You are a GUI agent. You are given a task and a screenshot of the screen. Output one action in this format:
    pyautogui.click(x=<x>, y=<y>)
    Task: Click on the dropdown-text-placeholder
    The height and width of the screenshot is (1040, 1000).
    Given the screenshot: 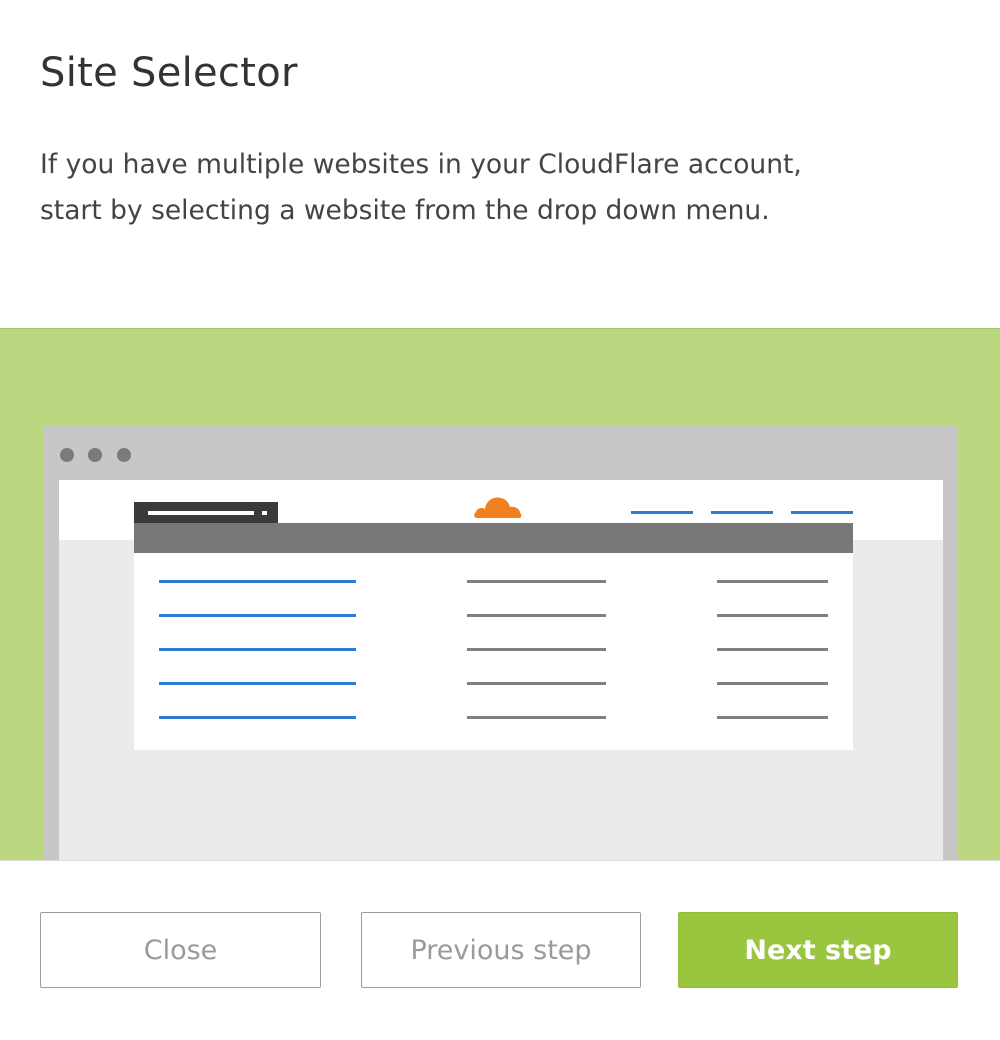 What is the action you would take?
    pyautogui.click(x=201, y=513)
    